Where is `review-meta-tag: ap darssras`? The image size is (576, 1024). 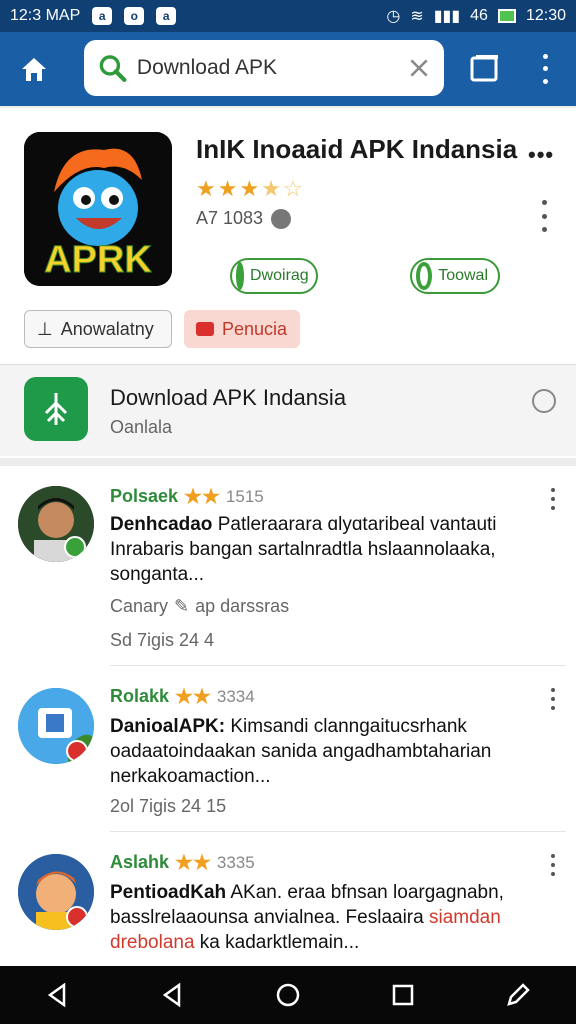 review-meta-tag: ap darssras is located at coordinates (242, 606).